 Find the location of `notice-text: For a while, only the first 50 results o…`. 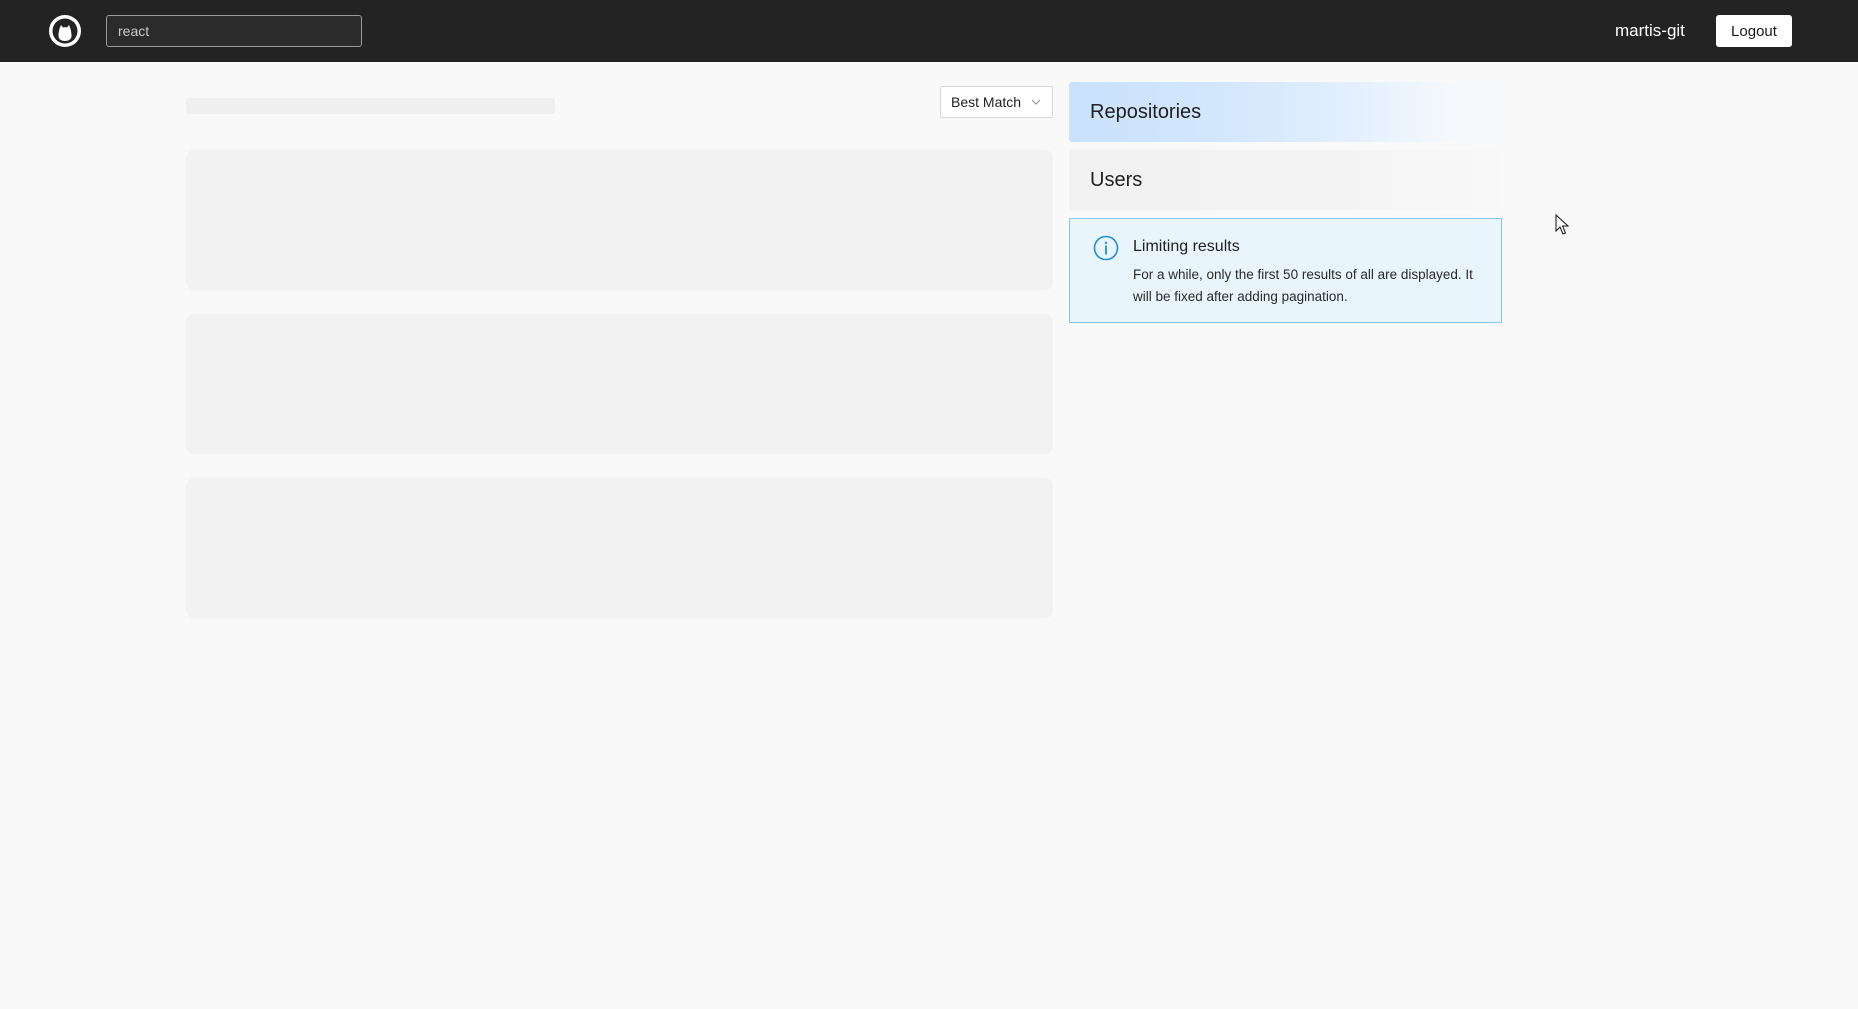

notice-text: For a while, only the first 50 results o… is located at coordinates (1303, 285).